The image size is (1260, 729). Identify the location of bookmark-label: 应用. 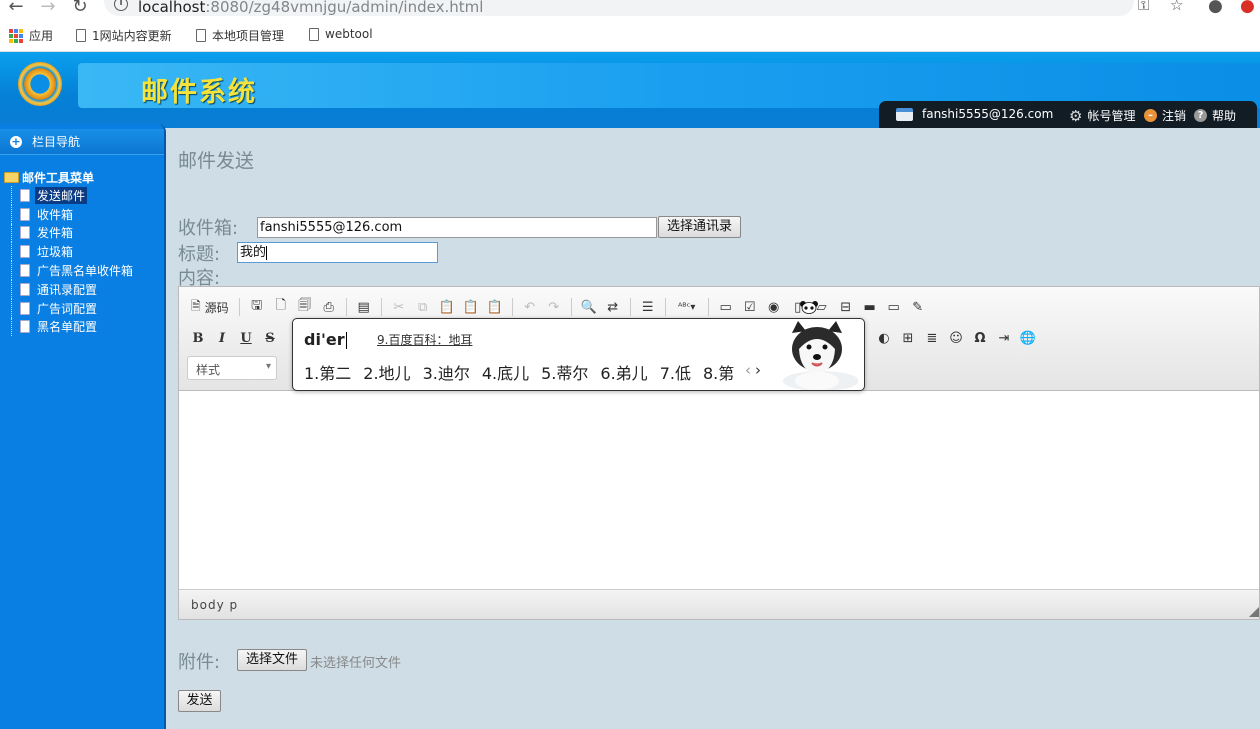
(41, 36).